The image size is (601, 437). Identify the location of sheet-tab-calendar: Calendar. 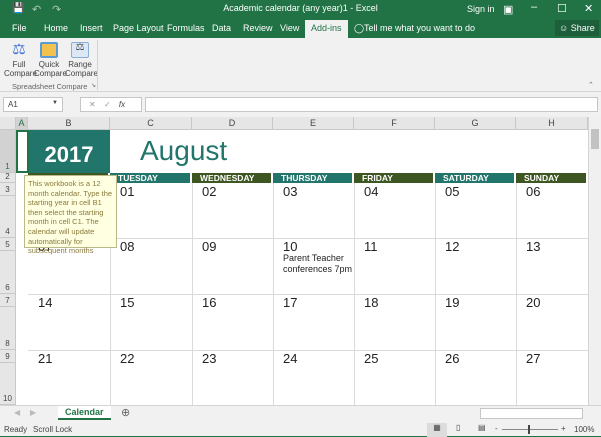
(84, 413).